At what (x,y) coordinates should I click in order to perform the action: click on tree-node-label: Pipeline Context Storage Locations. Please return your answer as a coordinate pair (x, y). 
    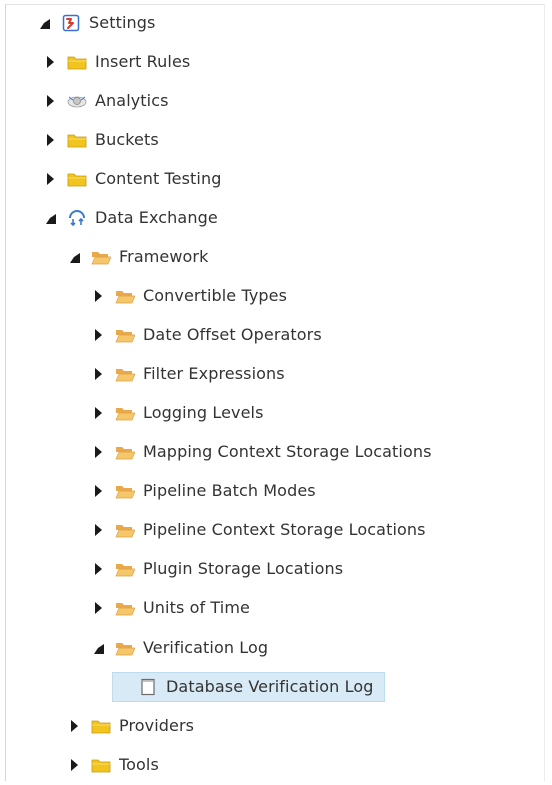
    Looking at the image, I should click on (284, 529).